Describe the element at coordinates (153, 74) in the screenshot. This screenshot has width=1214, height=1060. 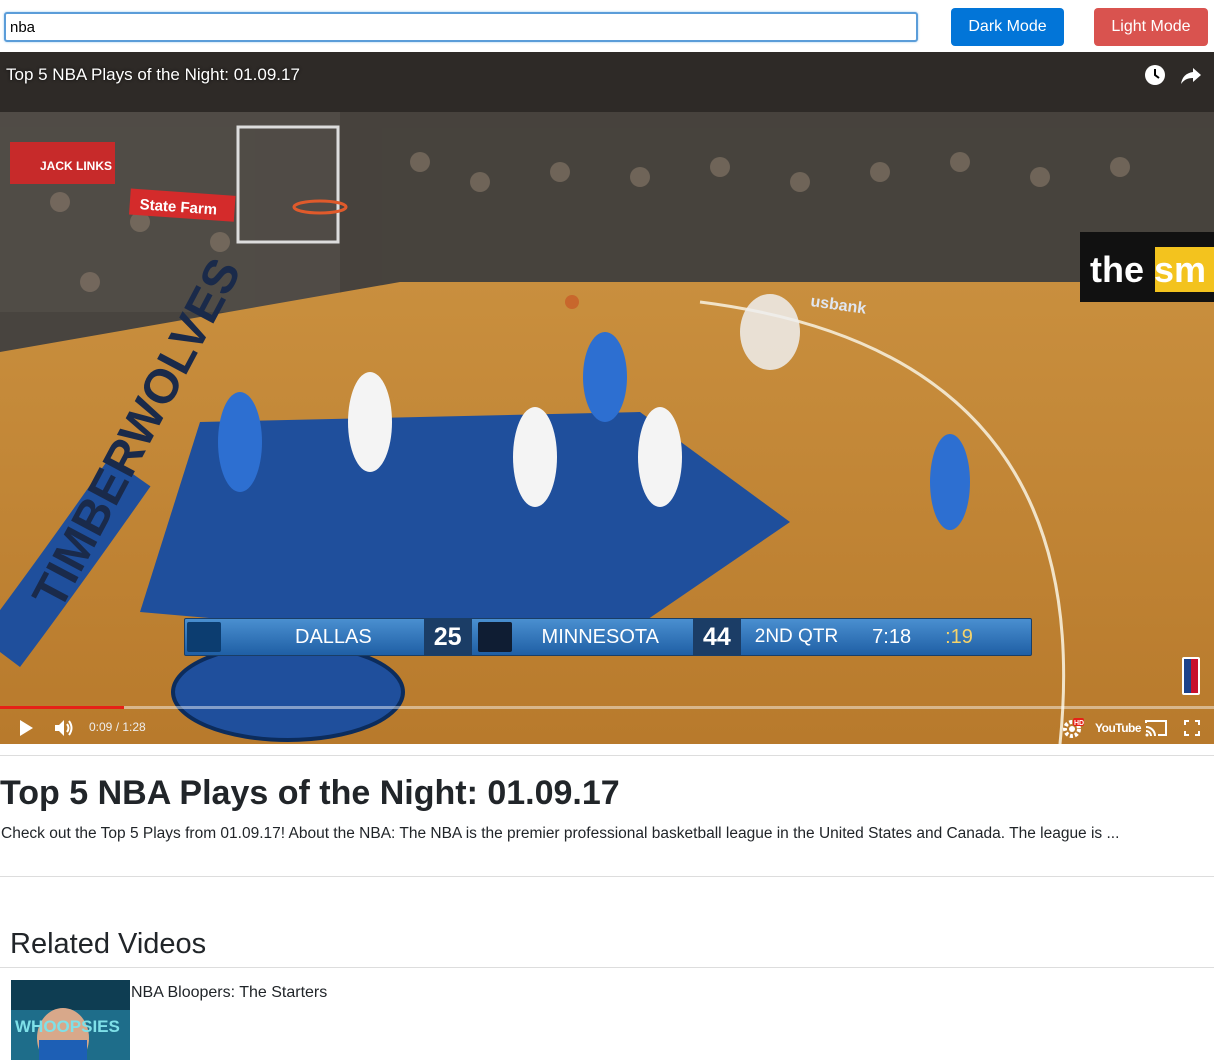
I see `overlay-video-title: Top 5 NBA Plays of the Night: 01.09.17` at that location.